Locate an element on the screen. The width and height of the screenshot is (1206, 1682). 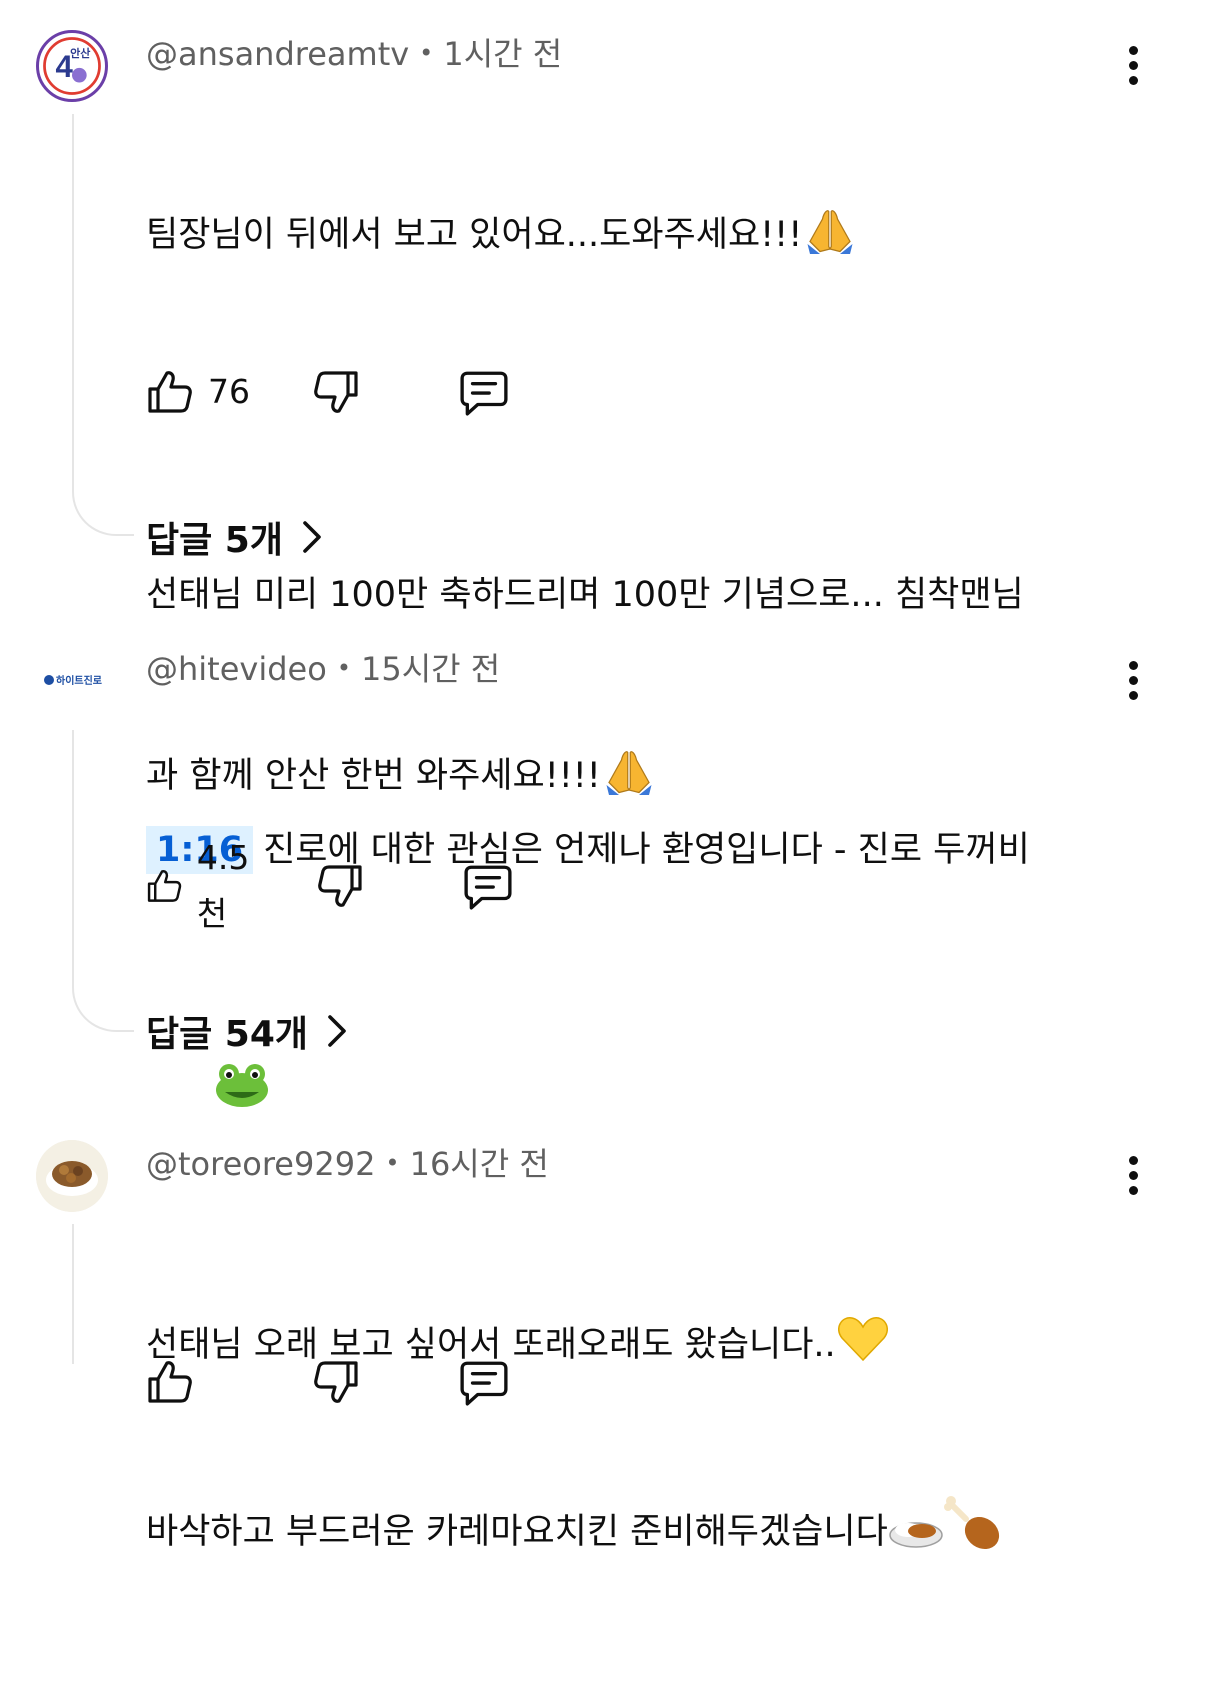
view-replies-button: 답글 54개 is located at coordinates (247, 1031).